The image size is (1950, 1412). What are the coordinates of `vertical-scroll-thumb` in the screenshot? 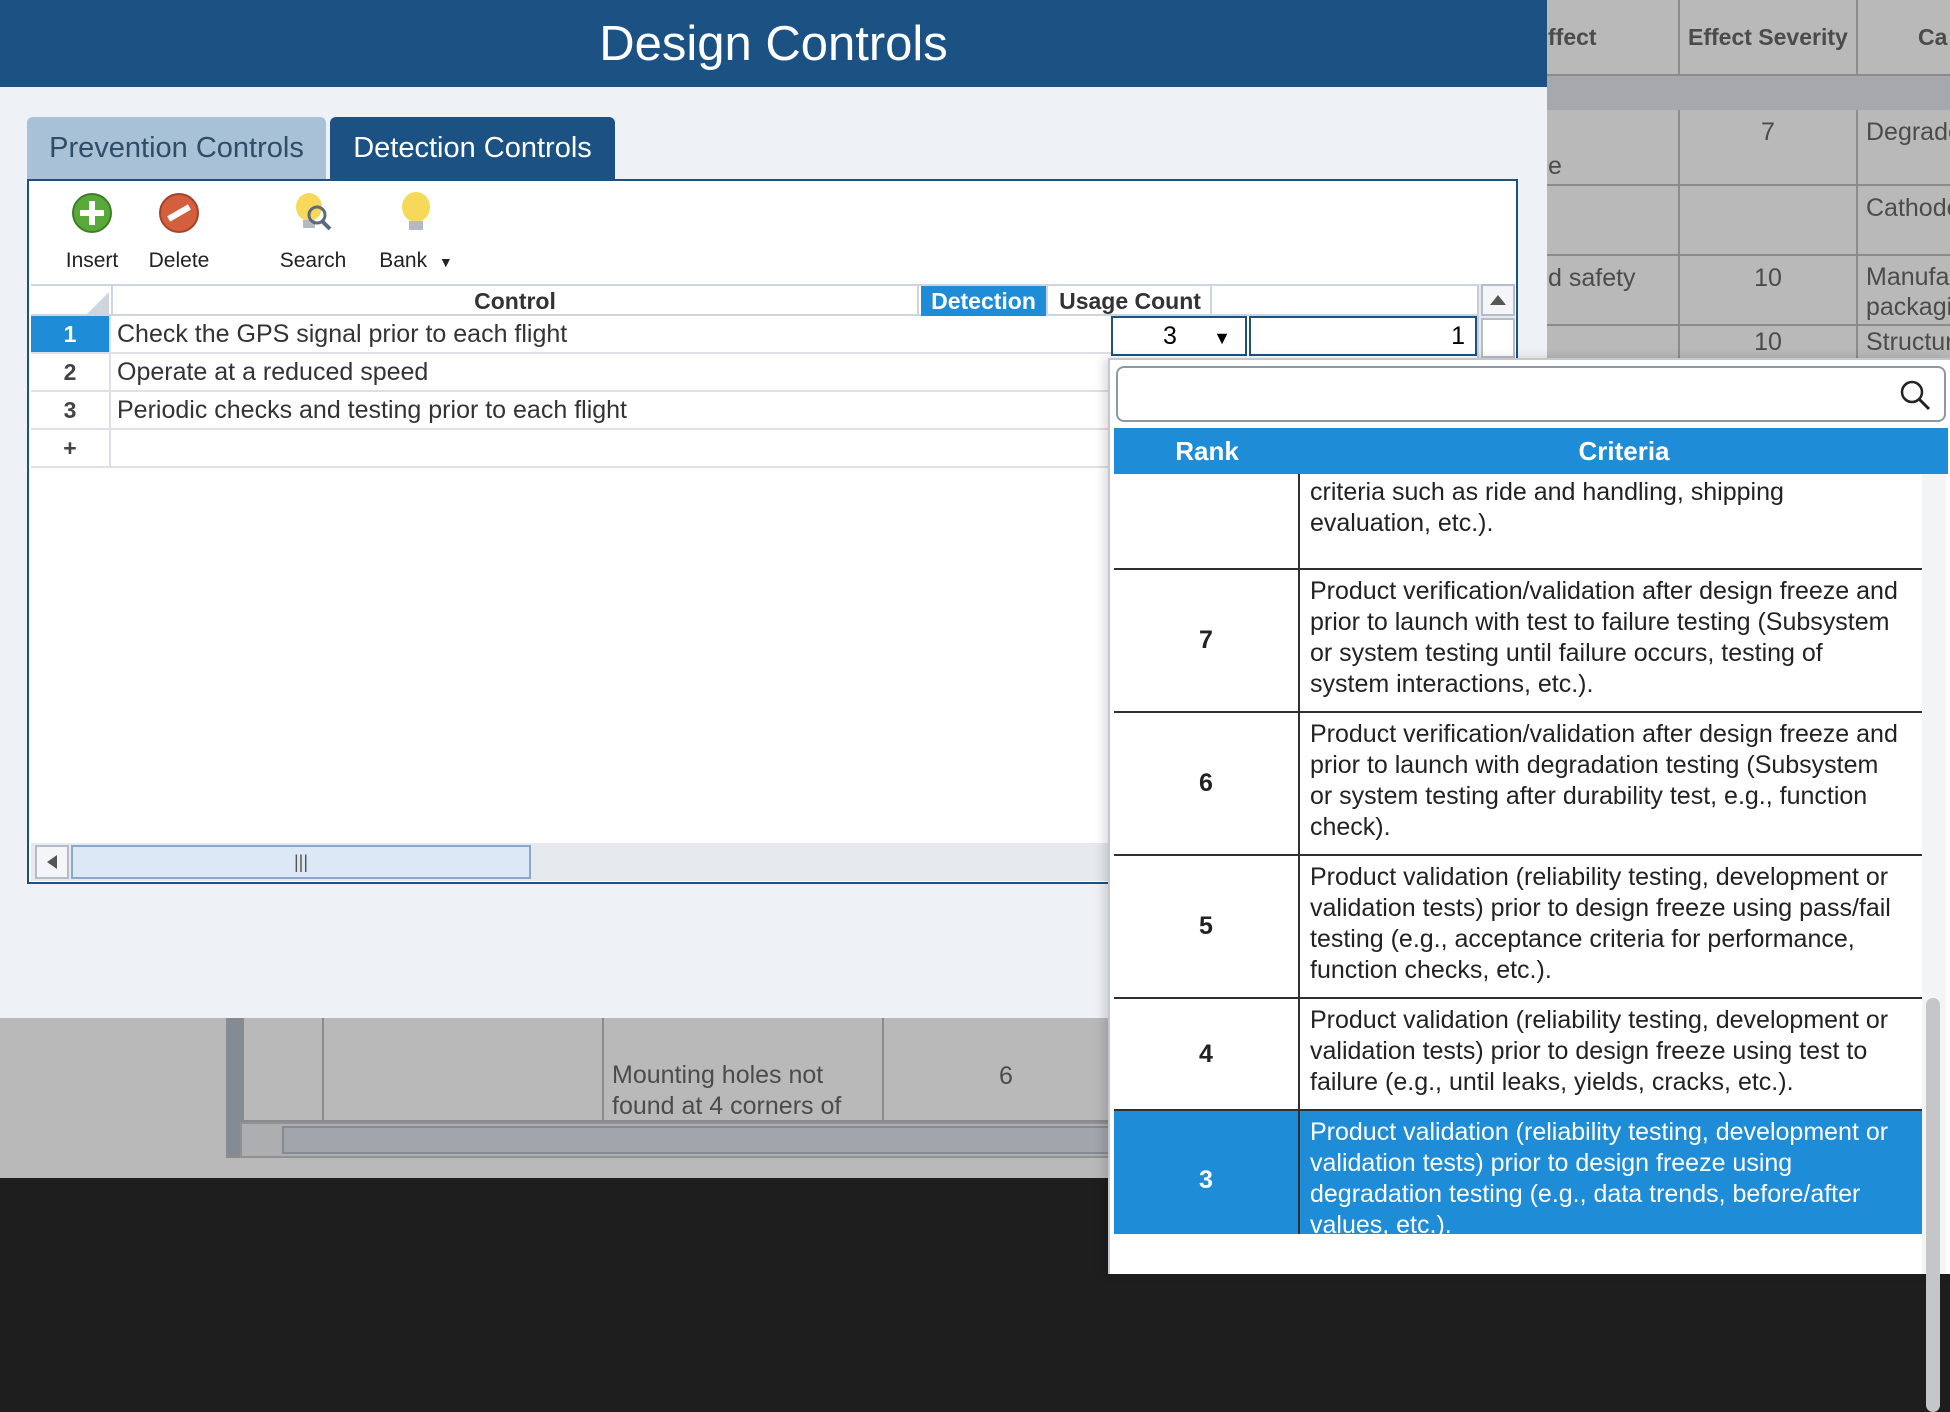 It's located at (1498, 338).